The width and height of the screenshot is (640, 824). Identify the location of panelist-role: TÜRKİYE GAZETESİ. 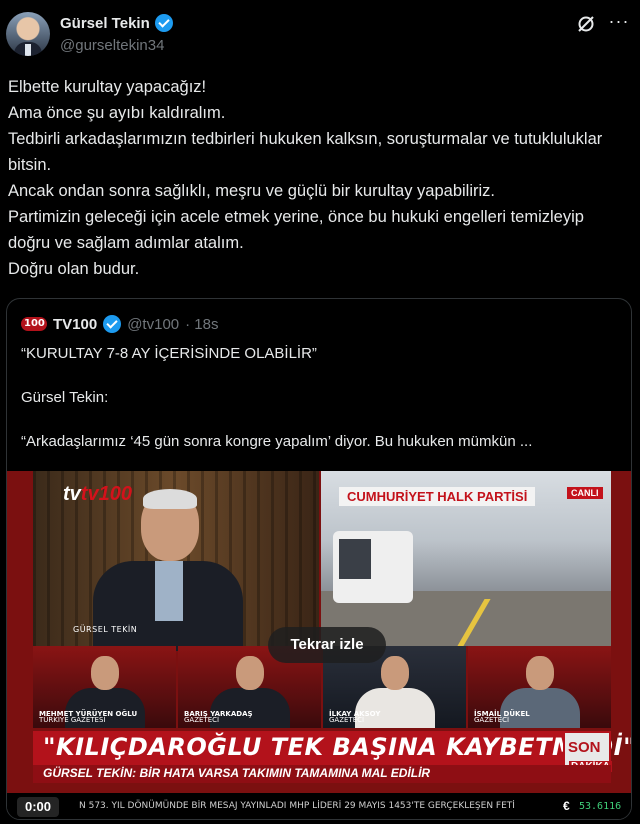
(72, 720).